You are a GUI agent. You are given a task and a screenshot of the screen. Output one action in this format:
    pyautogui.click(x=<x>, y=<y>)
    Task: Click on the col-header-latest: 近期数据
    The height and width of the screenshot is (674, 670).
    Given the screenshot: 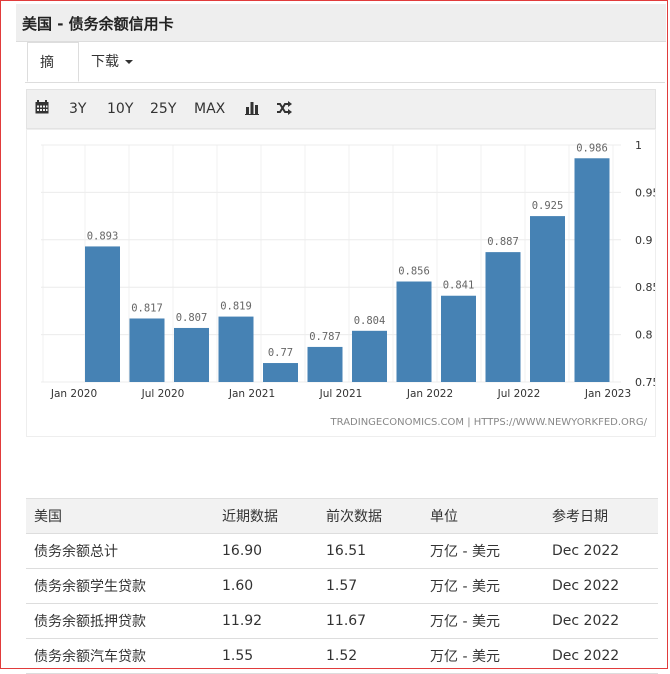 What is the action you would take?
    pyautogui.click(x=266, y=516)
    